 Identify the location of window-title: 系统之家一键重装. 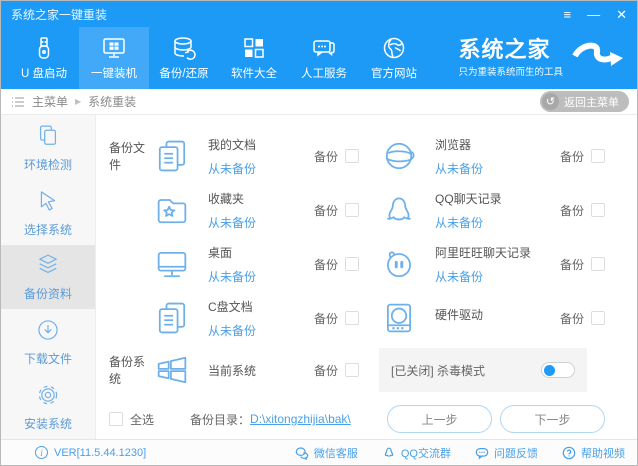
(59, 14).